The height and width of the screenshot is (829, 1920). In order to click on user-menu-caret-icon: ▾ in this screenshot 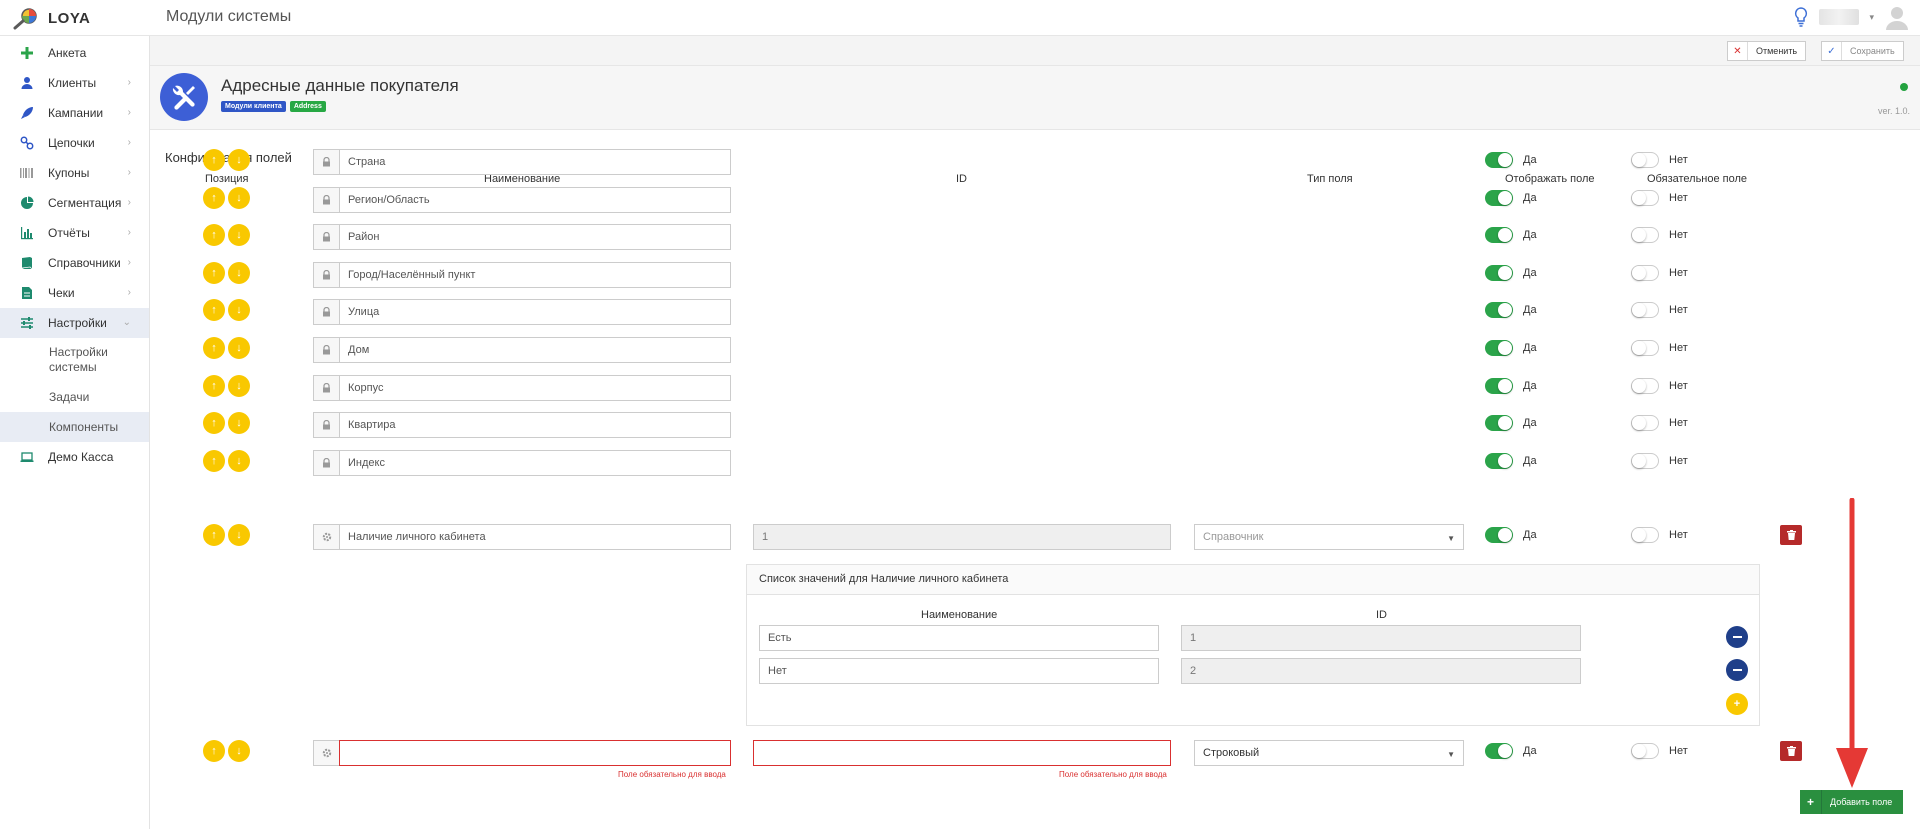, I will do `click(1871, 17)`.